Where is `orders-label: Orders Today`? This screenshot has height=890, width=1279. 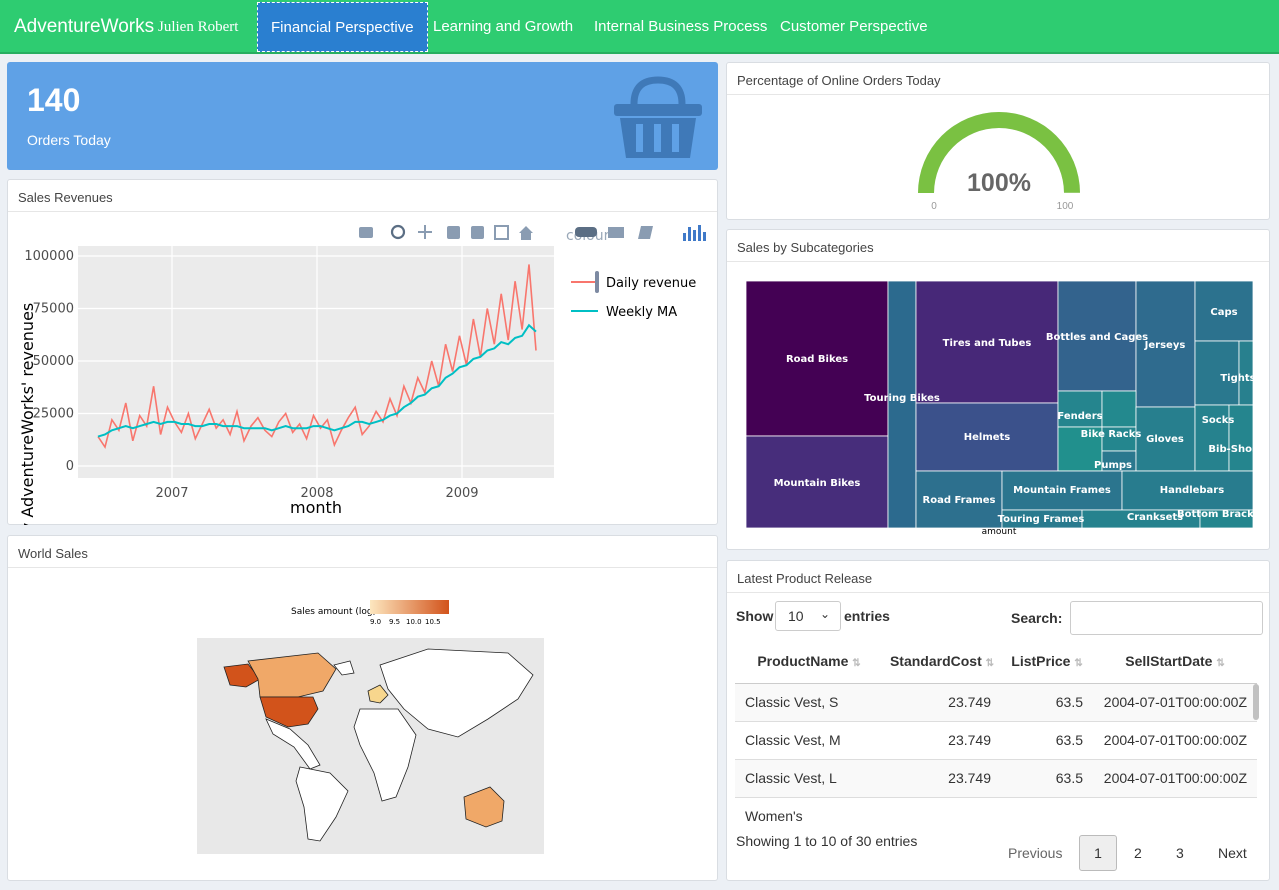 orders-label: Orders Today is located at coordinates (69, 140).